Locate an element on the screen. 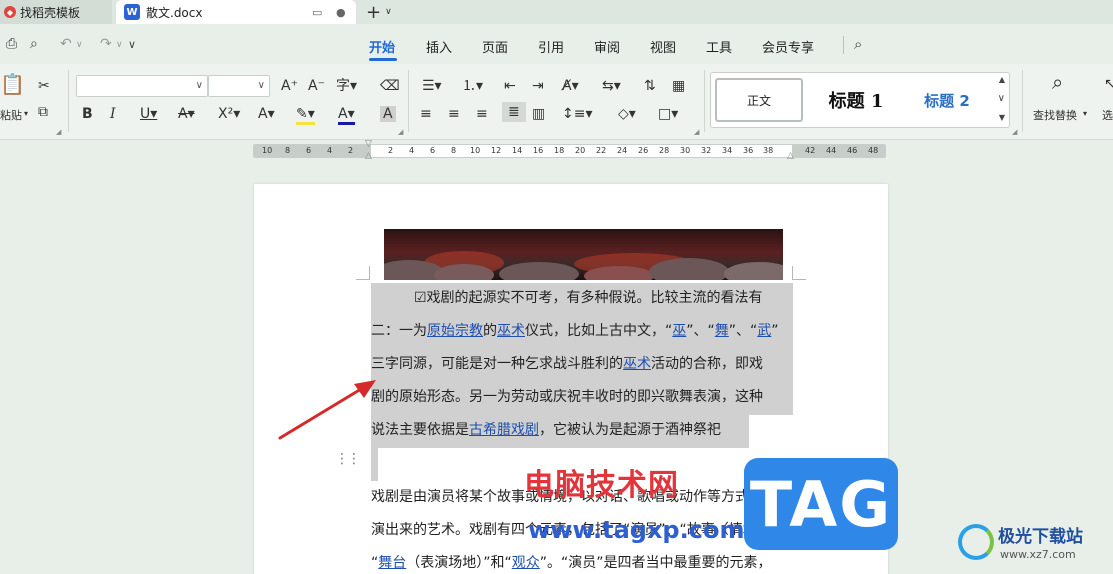 The width and height of the screenshot is (1113, 574). justify-icon: ≣ is located at coordinates (514, 112).